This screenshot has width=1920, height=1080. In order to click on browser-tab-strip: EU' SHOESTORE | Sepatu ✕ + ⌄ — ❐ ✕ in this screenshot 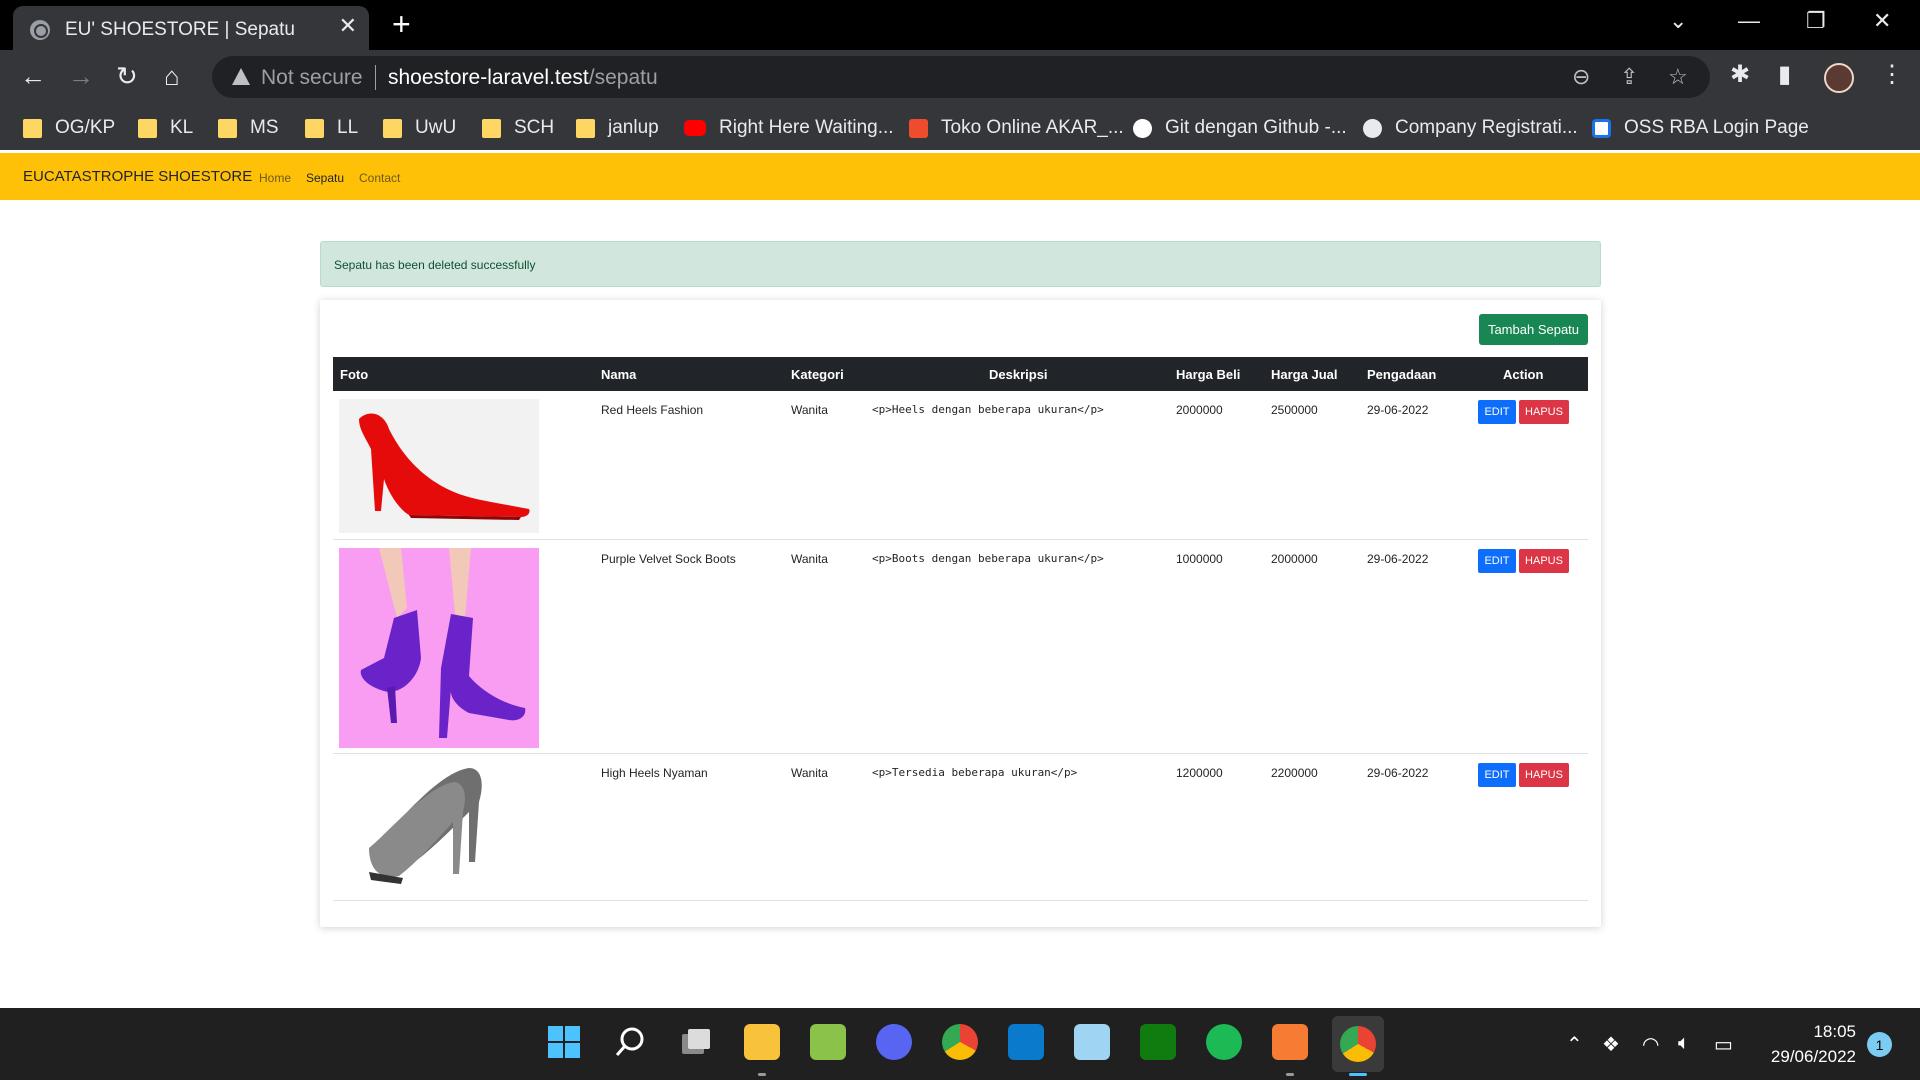, I will do `click(960, 25)`.